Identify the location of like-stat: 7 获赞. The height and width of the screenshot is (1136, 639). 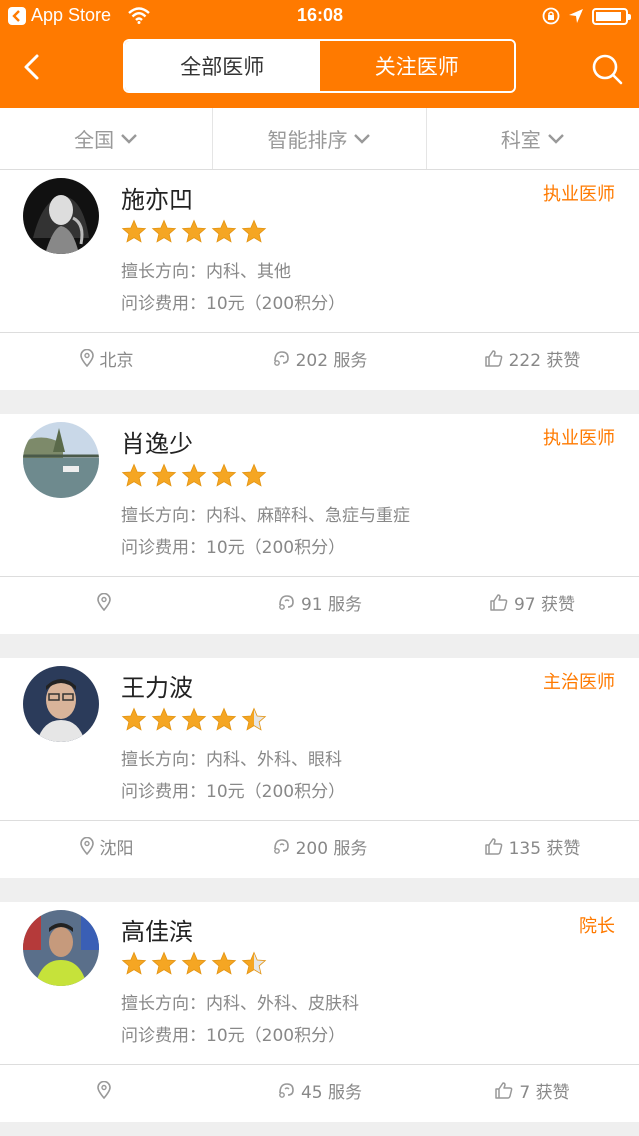
(532, 1090).